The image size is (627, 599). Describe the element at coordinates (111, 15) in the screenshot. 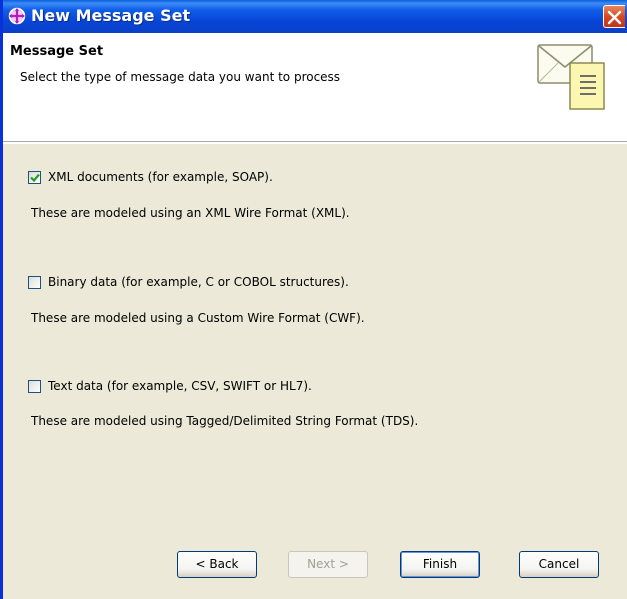

I see `window-title: New Message Set` at that location.